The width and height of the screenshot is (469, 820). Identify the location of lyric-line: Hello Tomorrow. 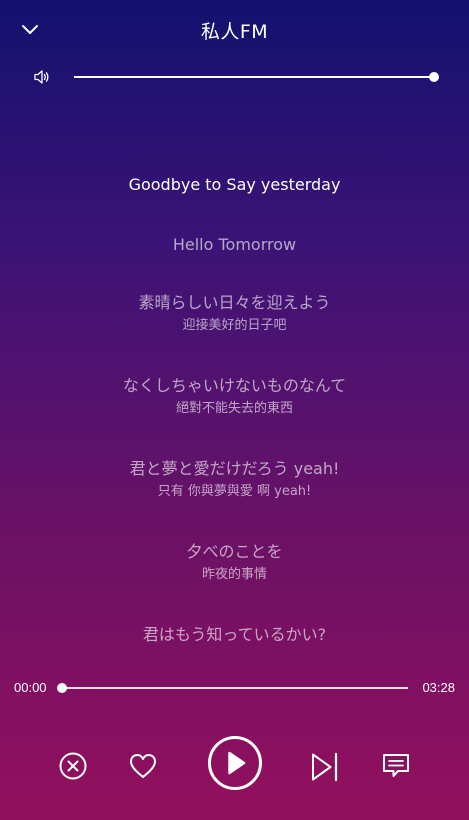
(234, 245).